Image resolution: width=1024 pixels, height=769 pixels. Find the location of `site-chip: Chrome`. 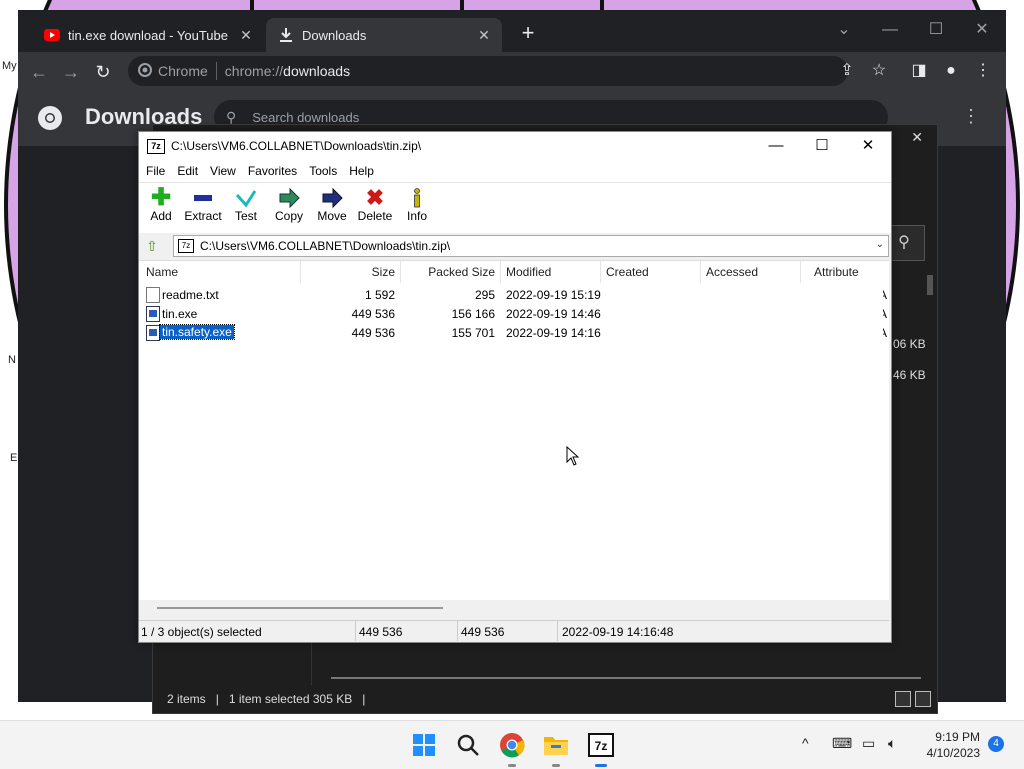

site-chip: Chrome is located at coordinates (183, 71).